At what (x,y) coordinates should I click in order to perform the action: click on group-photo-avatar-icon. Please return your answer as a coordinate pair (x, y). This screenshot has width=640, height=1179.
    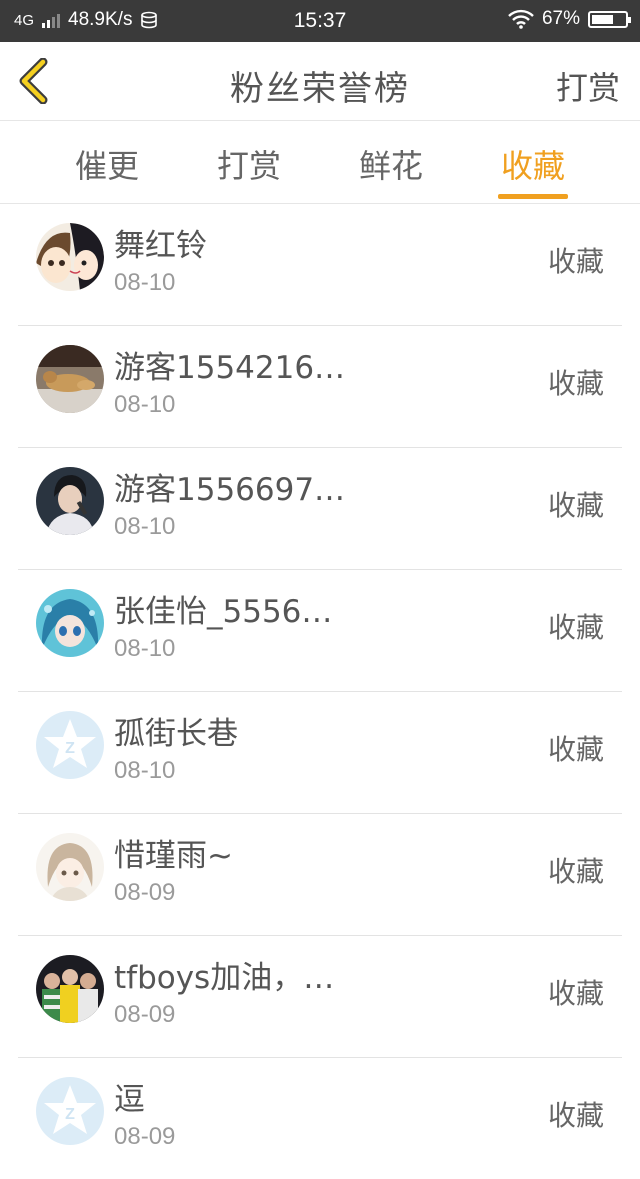
    Looking at the image, I should click on (70, 989).